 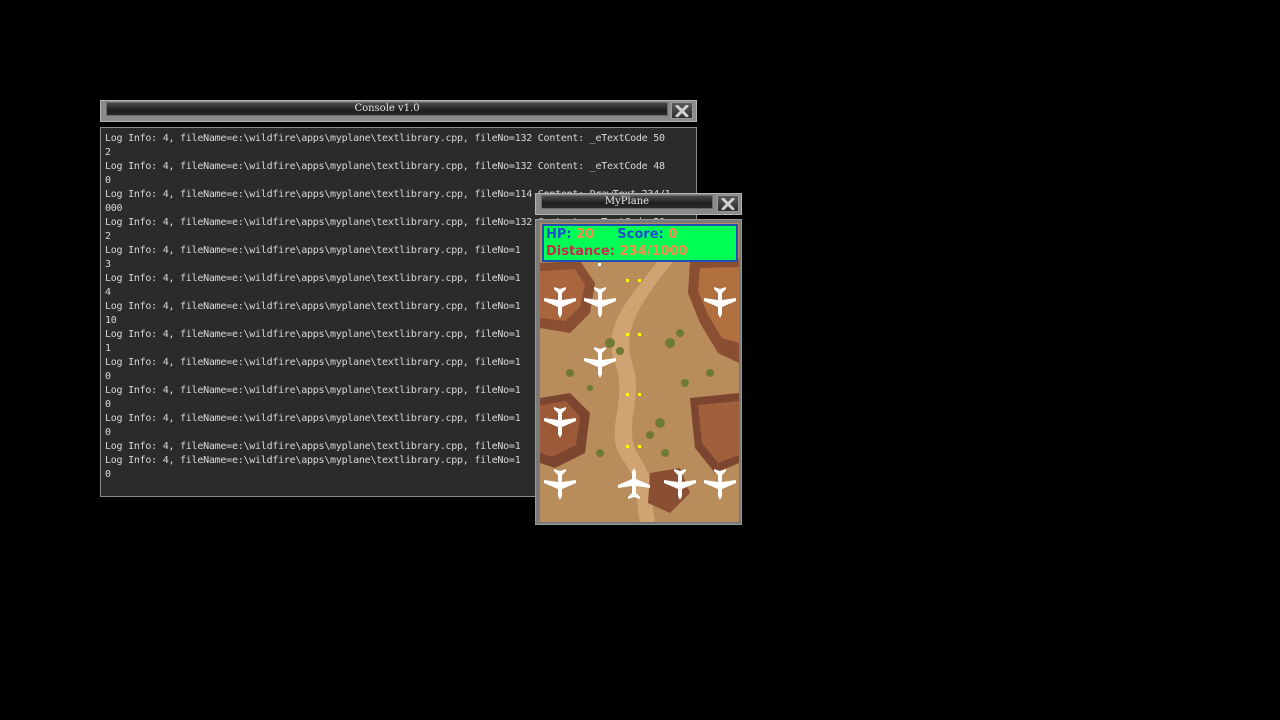 I want to click on game-playfield: HP: 20 Score: 0 Distance: 234/1000, so click(x=639, y=372).